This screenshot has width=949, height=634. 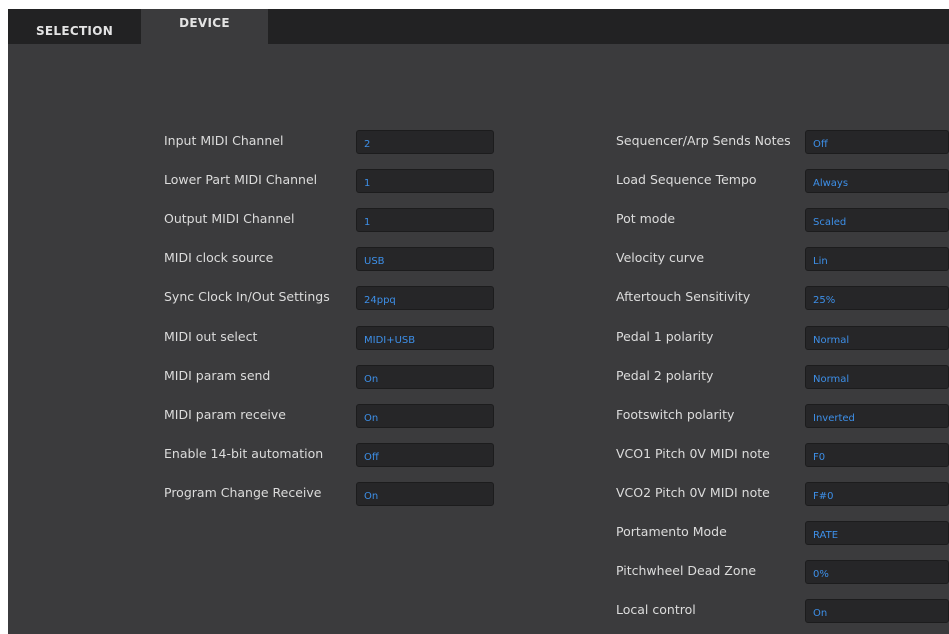 What do you see at coordinates (74, 26) in the screenshot?
I see `tab-selection: SELECTION` at bounding box center [74, 26].